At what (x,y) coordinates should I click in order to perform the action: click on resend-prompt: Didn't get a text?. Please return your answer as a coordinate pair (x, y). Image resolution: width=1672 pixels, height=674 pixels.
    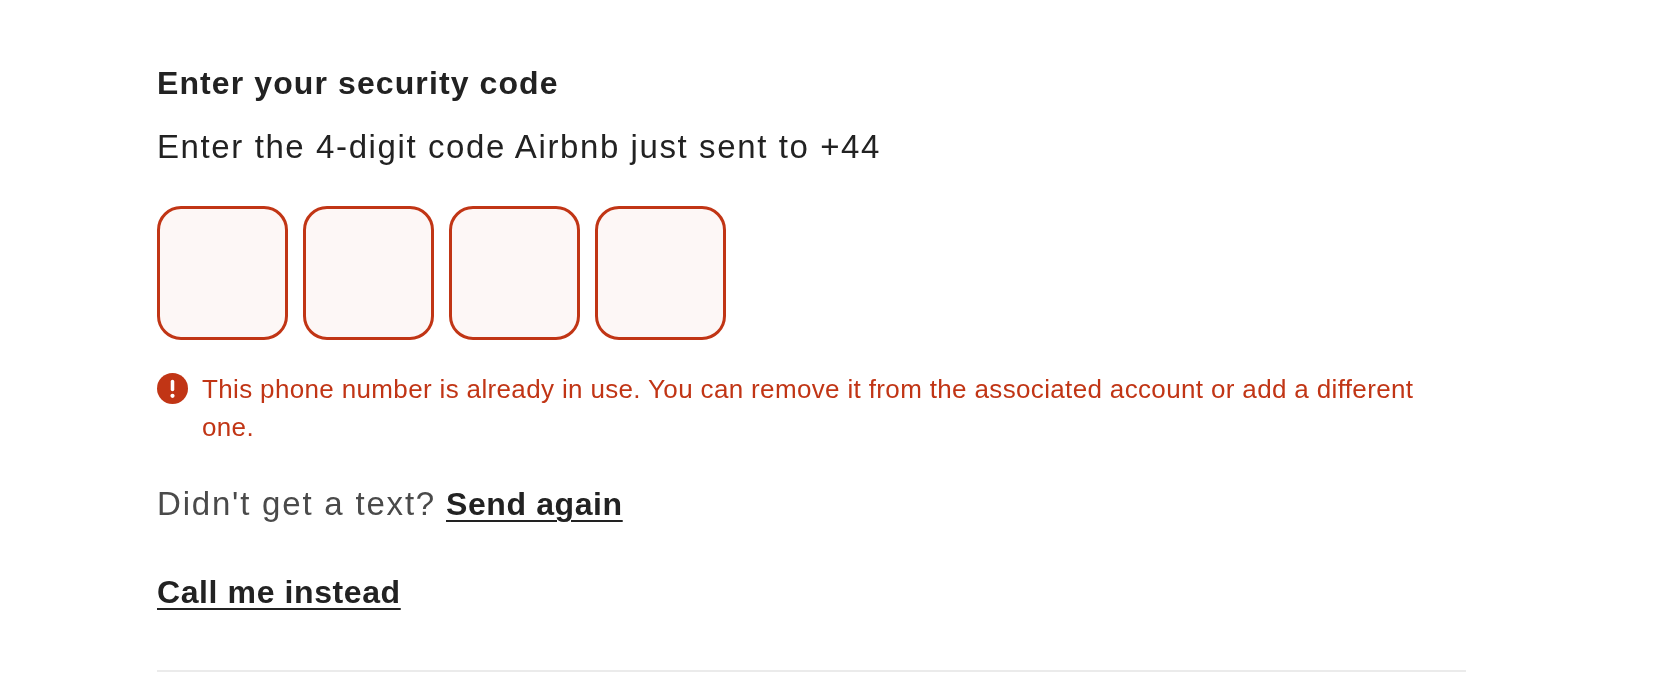
    Looking at the image, I should click on (296, 504).